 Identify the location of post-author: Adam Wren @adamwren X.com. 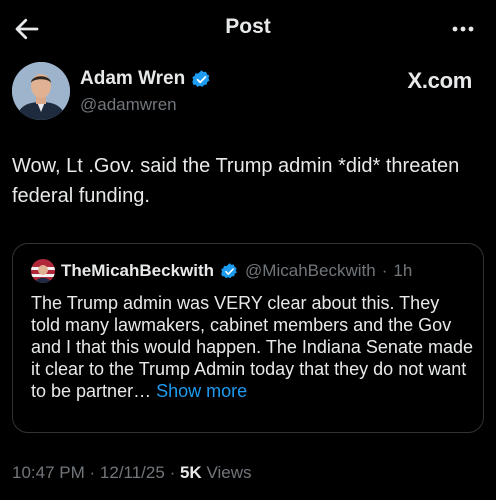
(248, 94).